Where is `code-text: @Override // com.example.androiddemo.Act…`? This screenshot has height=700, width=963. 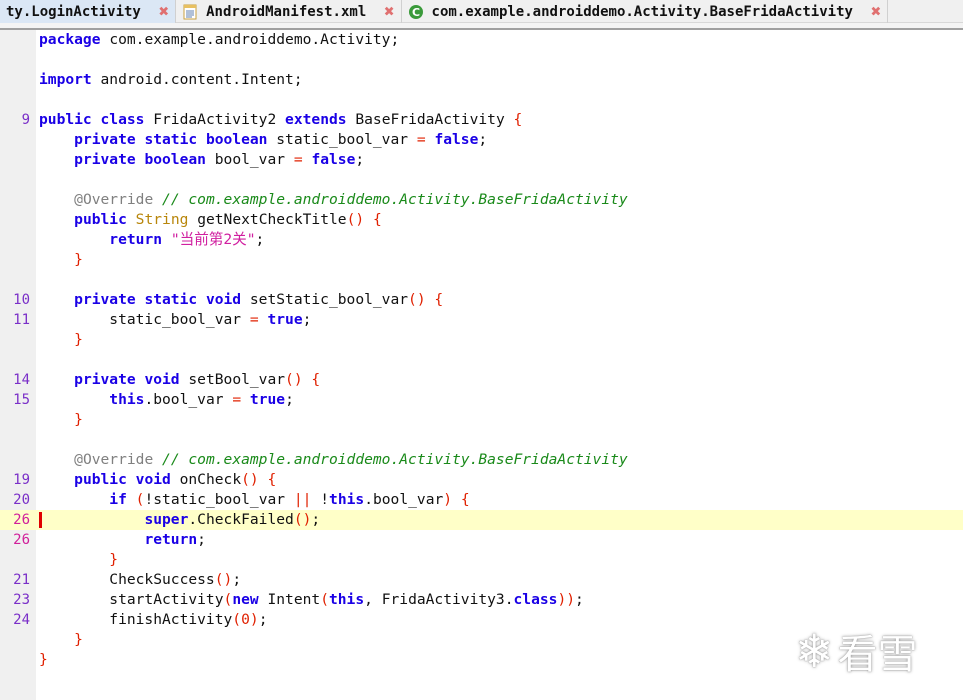 code-text: @Override // com.example.androiddemo.Act… is located at coordinates (333, 460).